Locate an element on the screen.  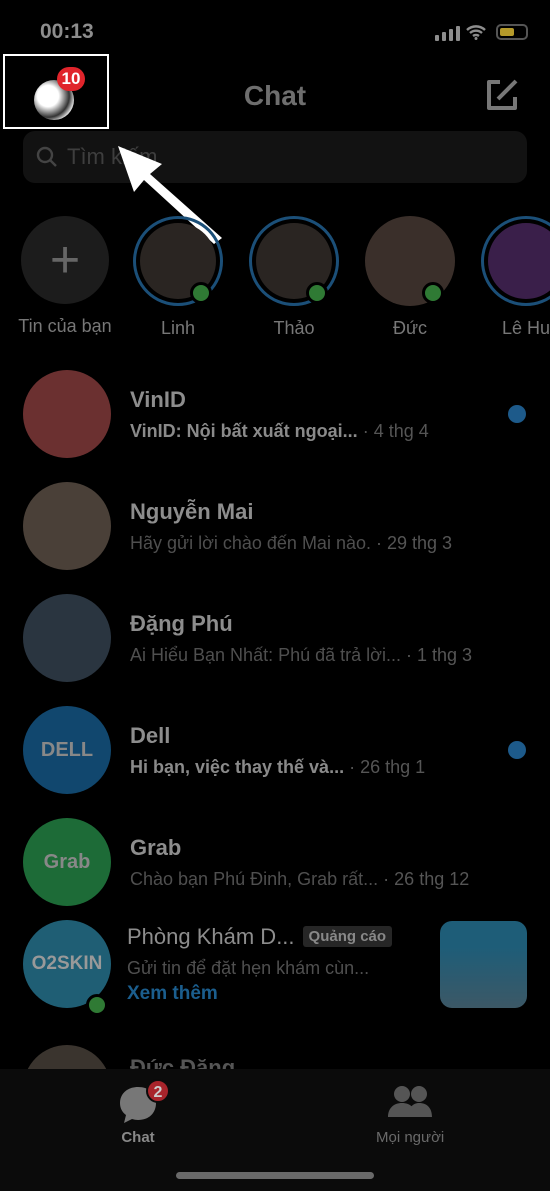
story-item: Đức is located at coordinates (410, 277).